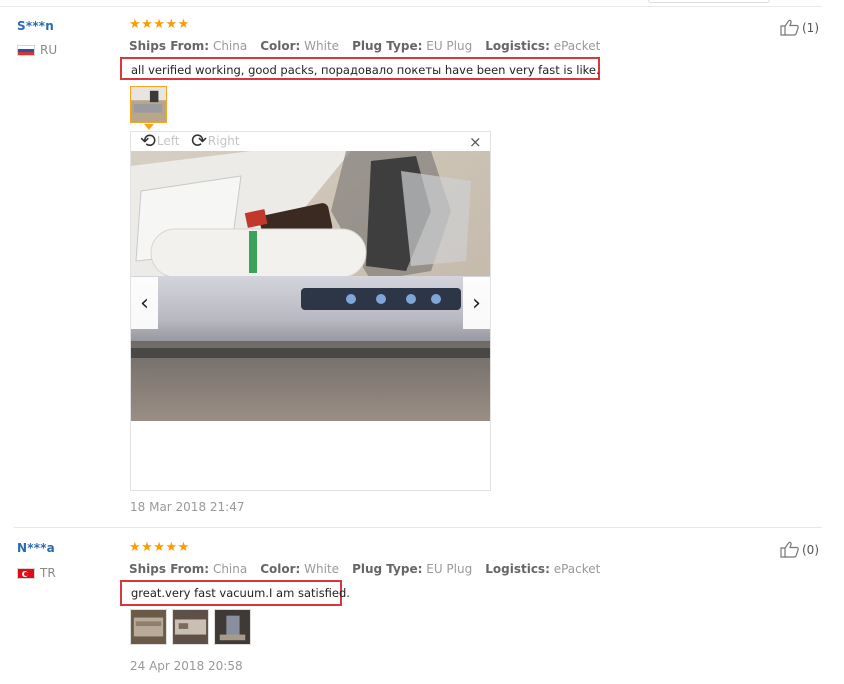  Describe the element at coordinates (810, 549) in the screenshot. I see `helpful-count: (0)` at that location.